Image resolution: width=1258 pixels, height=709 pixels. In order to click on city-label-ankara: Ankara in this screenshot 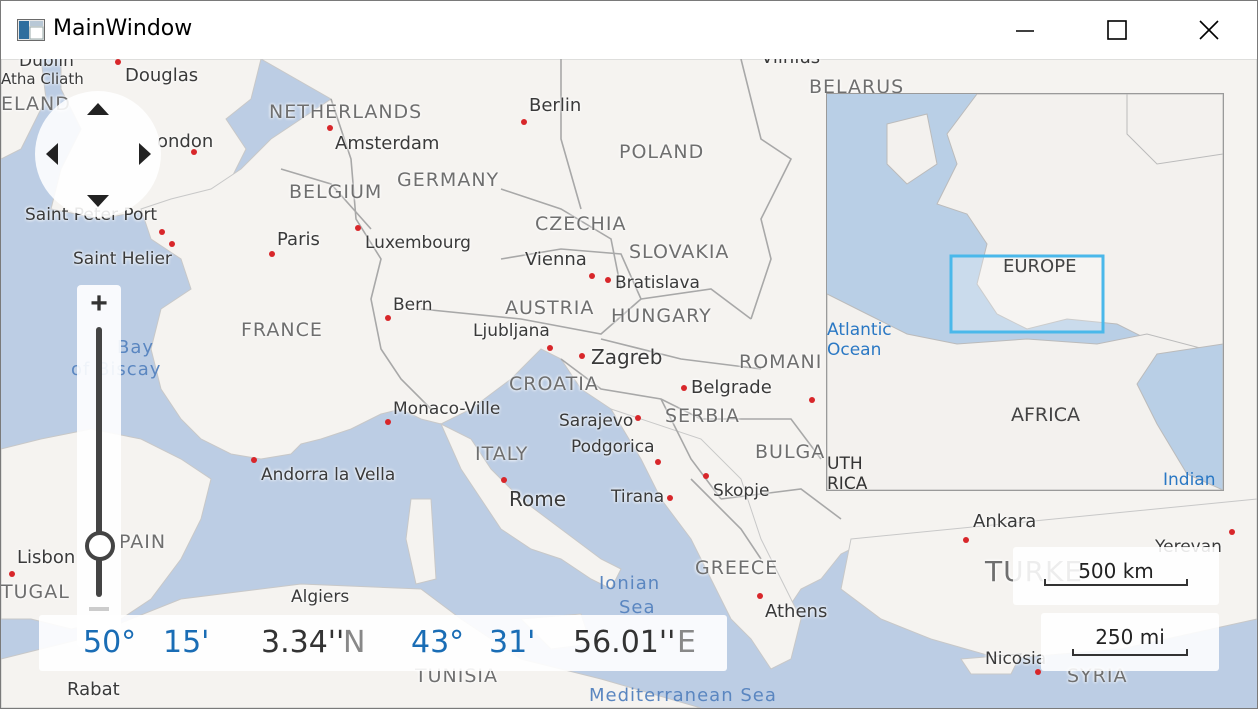, I will do `click(1005, 521)`.